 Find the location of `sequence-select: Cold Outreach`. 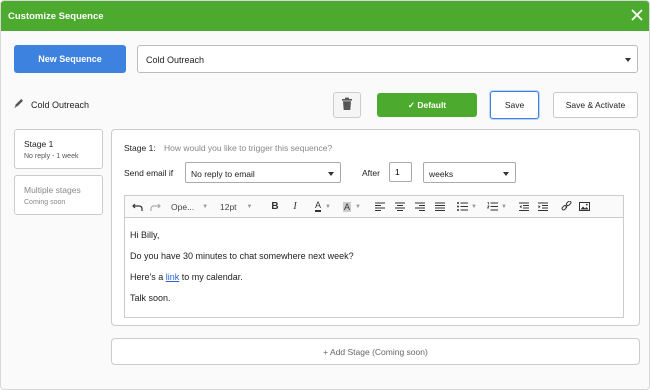

sequence-select: Cold Outreach is located at coordinates (387, 59).